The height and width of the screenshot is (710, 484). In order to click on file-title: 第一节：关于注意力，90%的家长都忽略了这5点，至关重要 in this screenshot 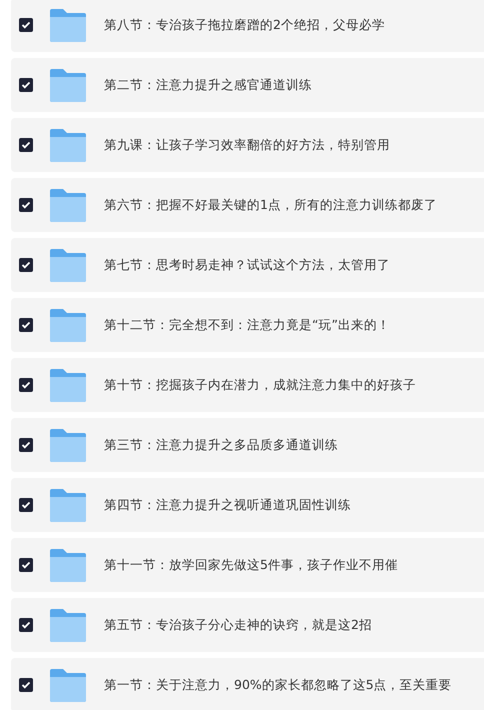, I will do `click(278, 685)`.